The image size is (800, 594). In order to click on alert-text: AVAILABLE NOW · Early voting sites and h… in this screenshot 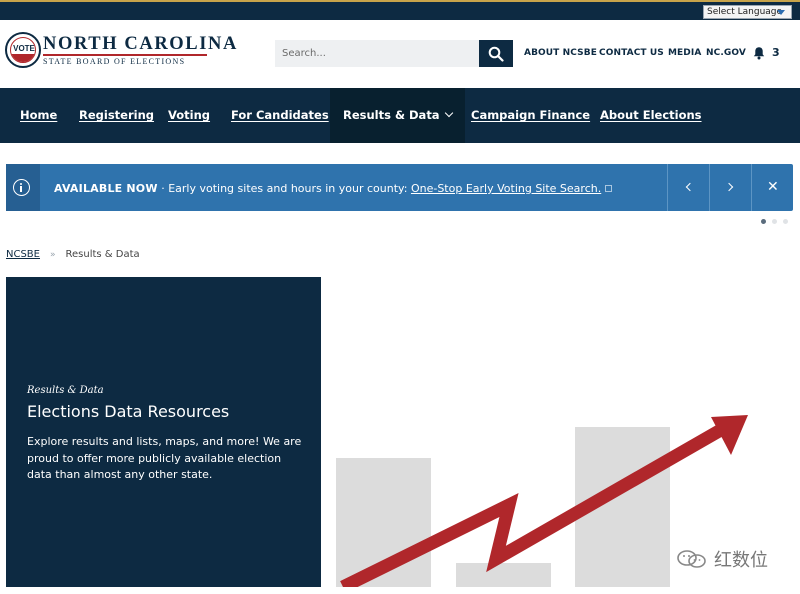, I will do `click(333, 188)`.